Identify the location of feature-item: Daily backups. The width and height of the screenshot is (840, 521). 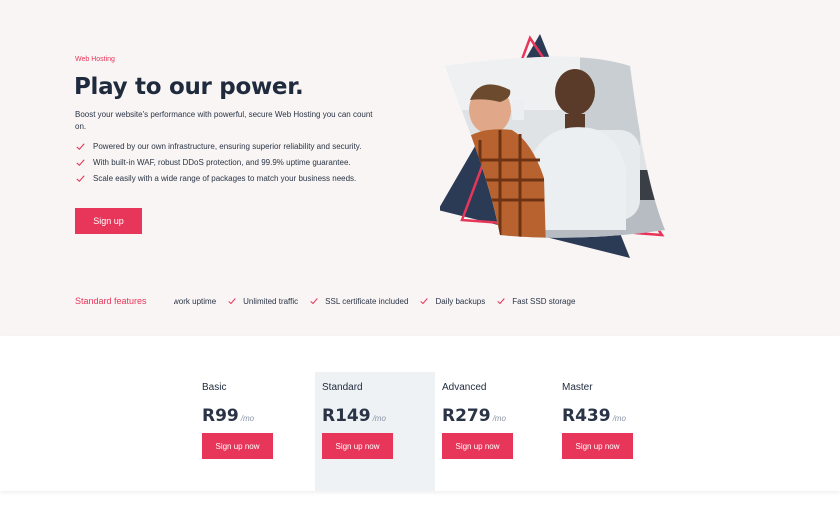
(452, 301).